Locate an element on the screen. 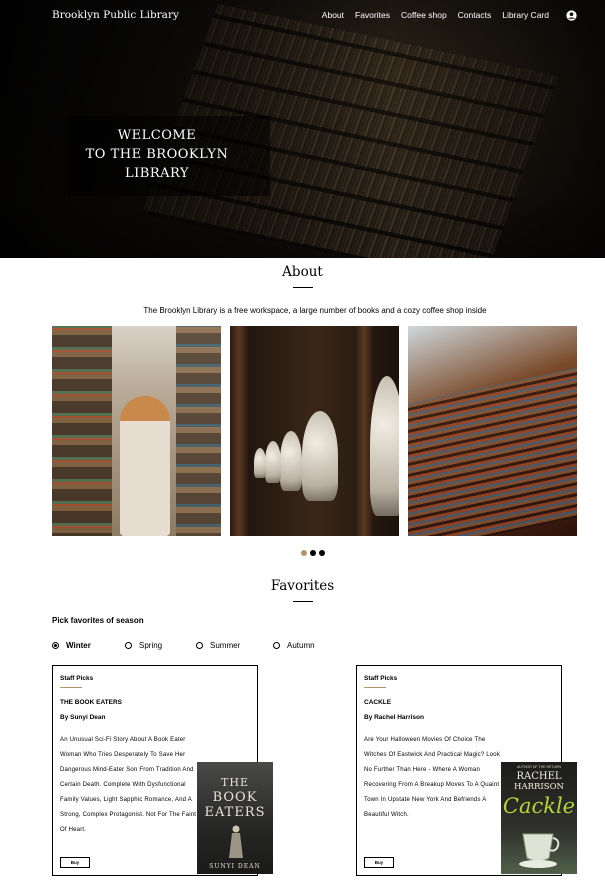 The height and width of the screenshot is (885, 605). favorites-title-divider is located at coordinates (303, 601).